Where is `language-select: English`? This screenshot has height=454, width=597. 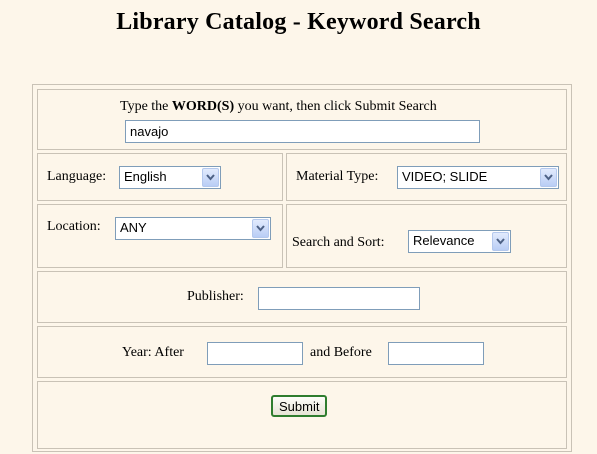 language-select: English is located at coordinates (170, 177).